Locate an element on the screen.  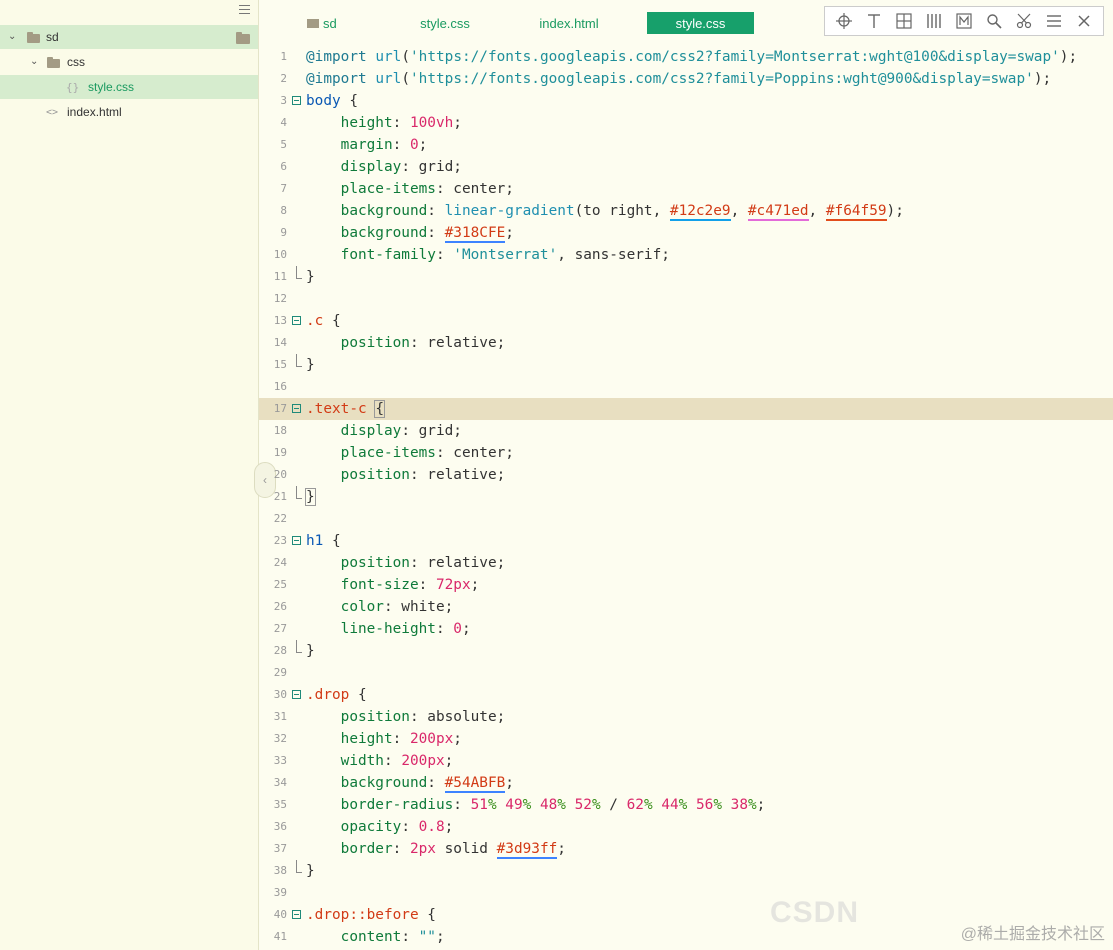
tab-sd: sd is located at coordinates (332, 23).